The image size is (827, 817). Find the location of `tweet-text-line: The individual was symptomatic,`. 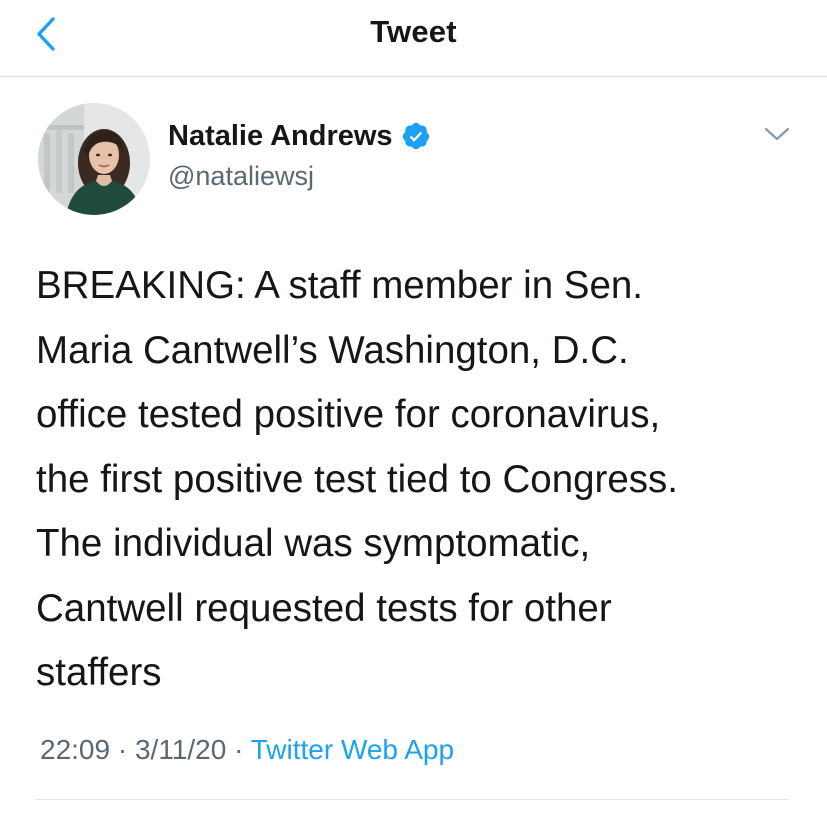

tweet-text-line: The individual was symptomatic, is located at coordinates (313, 543).